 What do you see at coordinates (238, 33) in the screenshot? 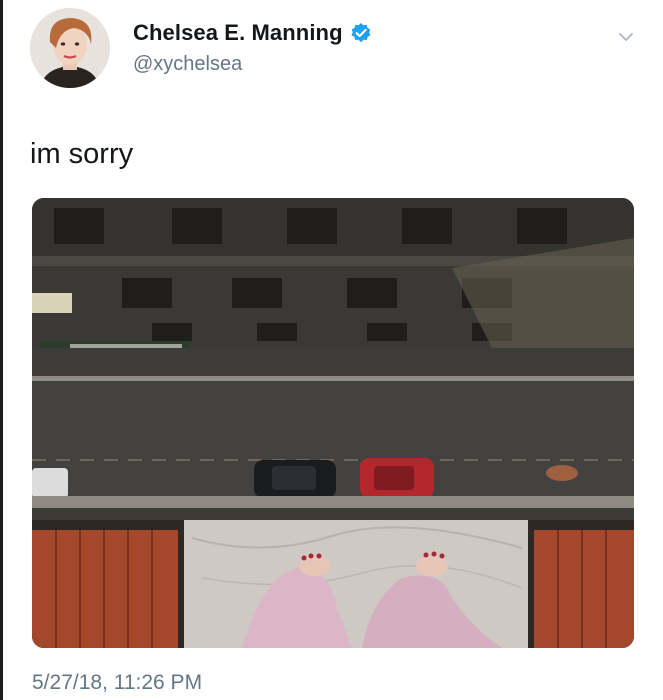
I see `display-name: Chelsea E. Manning` at bounding box center [238, 33].